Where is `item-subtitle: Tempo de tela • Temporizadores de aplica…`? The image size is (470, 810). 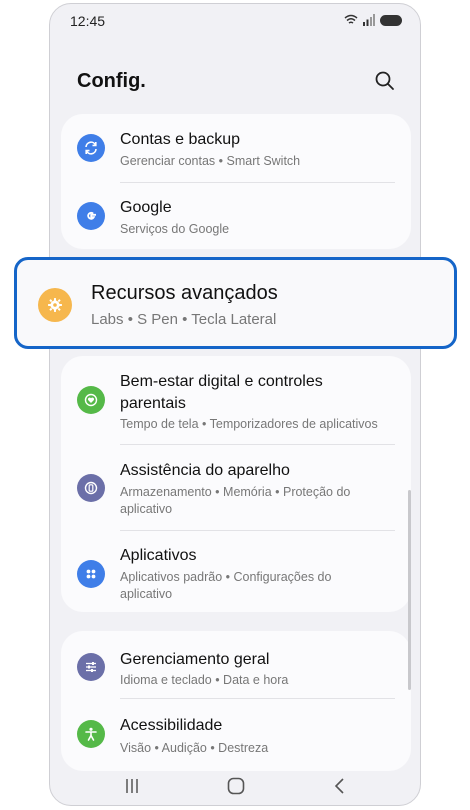 item-subtitle: Tempo de tela • Temporizadores de aplica… is located at coordinates (249, 424).